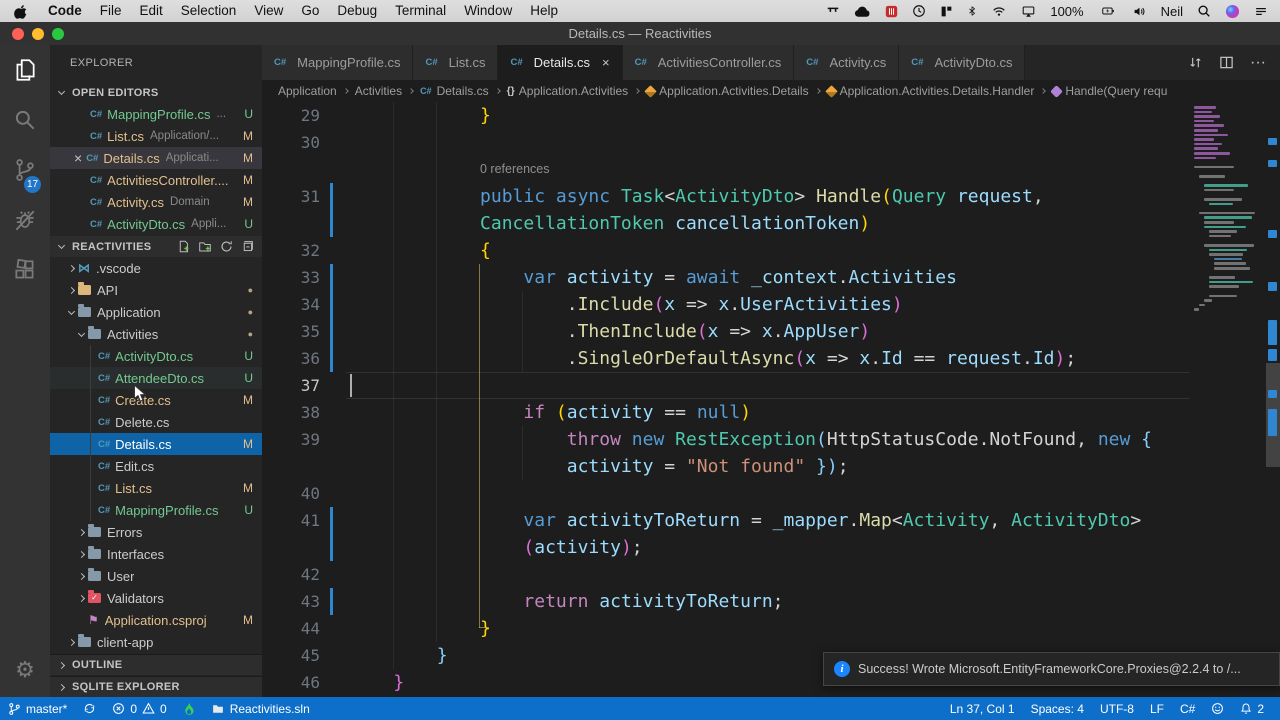  I want to click on menu-terminal: Terminal, so click(420, 11).